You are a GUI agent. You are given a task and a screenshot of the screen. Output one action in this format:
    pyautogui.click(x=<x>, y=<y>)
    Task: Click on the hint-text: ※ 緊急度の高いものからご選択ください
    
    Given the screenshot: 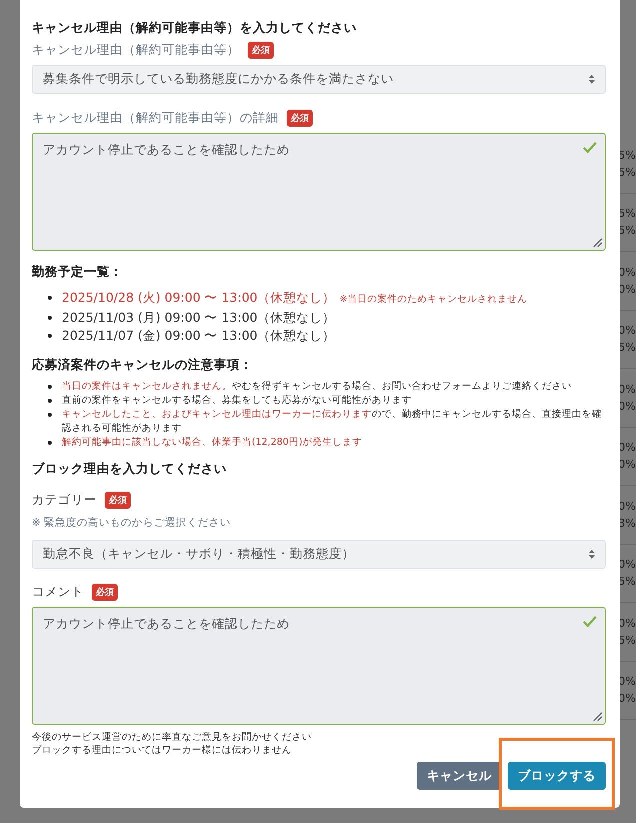 What is the action you would take?
    pyautogui.click(x=132, y=523)
    